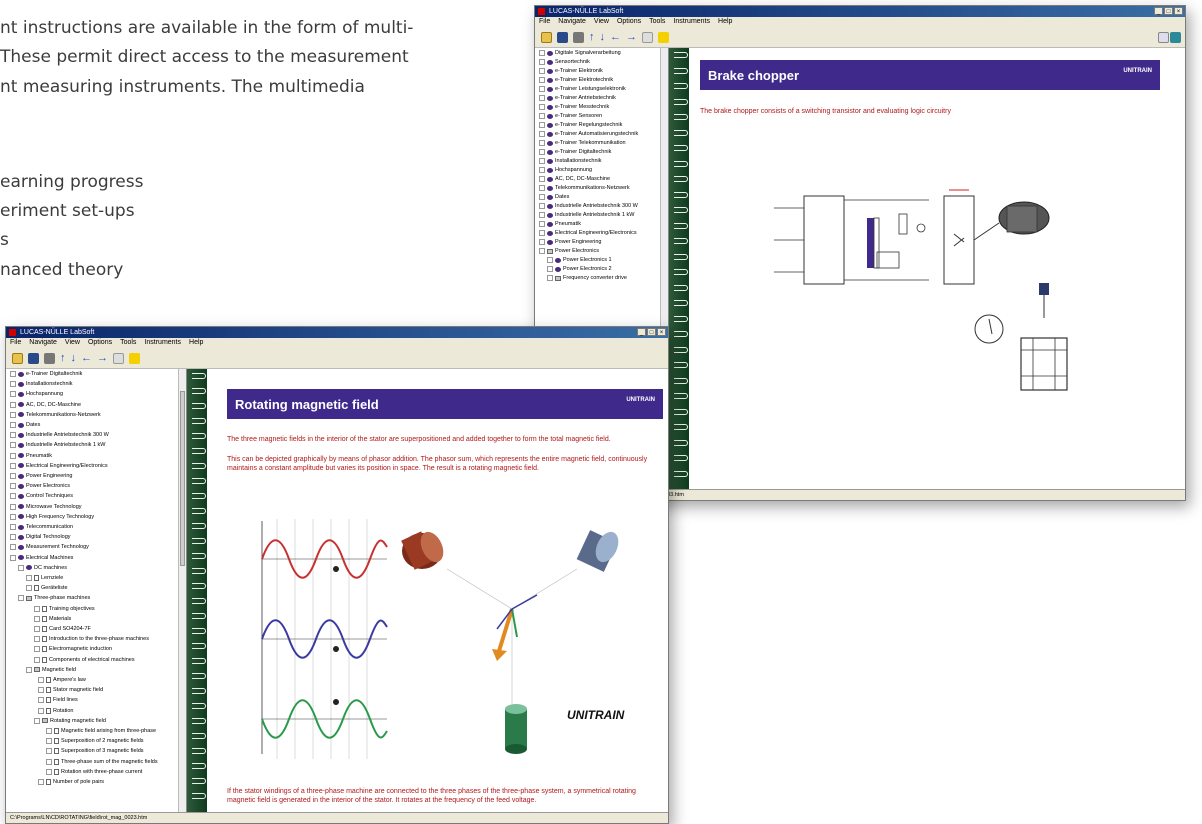 Image resolution: width=1202 pixels, height=824 pixels. Describe the element at coordinates (49, 547) in the screenshot. I see `tree-item: Measurement Technology` at that location.